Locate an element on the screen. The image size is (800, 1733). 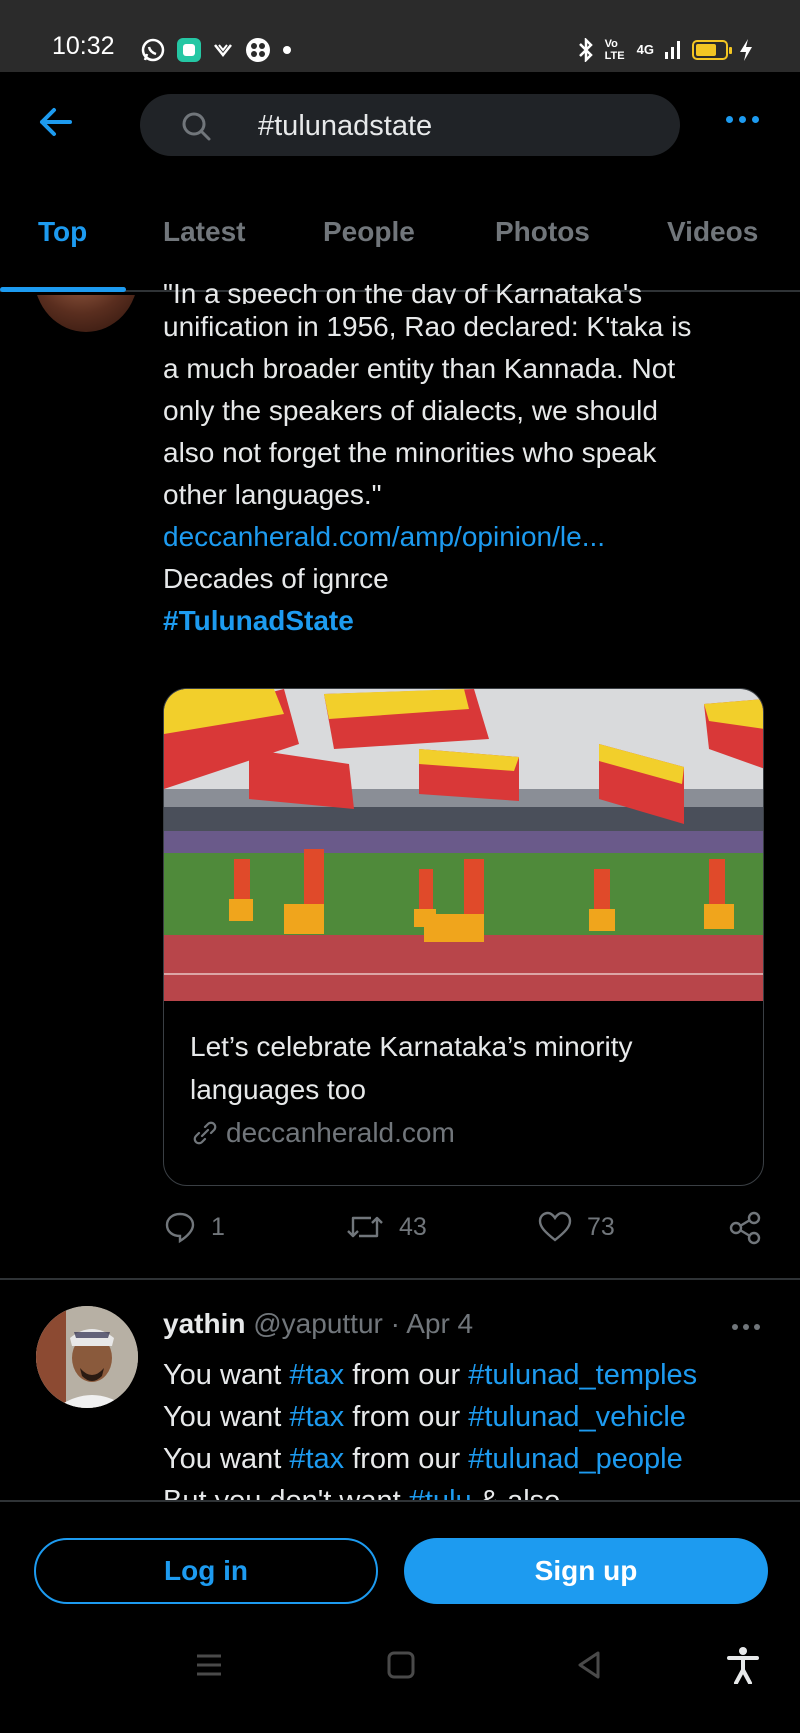
accessibility-icon is located at coordinates (743, 1665).